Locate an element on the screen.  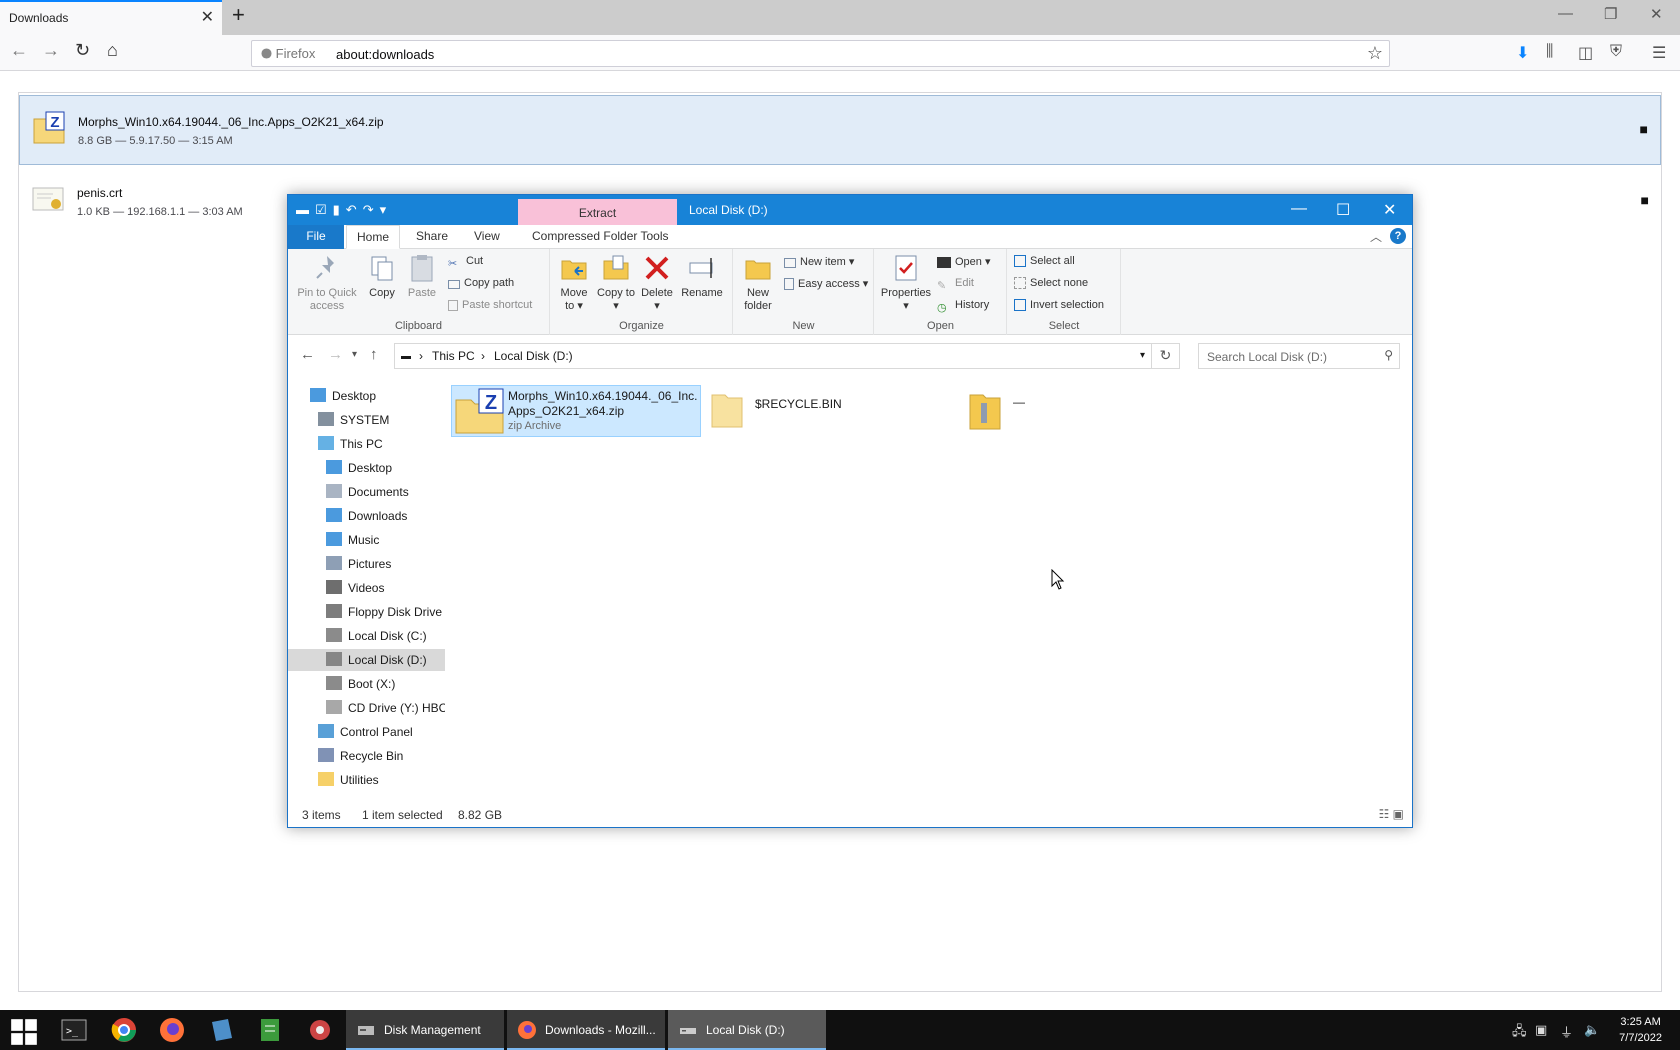
quick-access-toolbar: ▬☑▮↶↷▾ is located at coordinates (344, 210).